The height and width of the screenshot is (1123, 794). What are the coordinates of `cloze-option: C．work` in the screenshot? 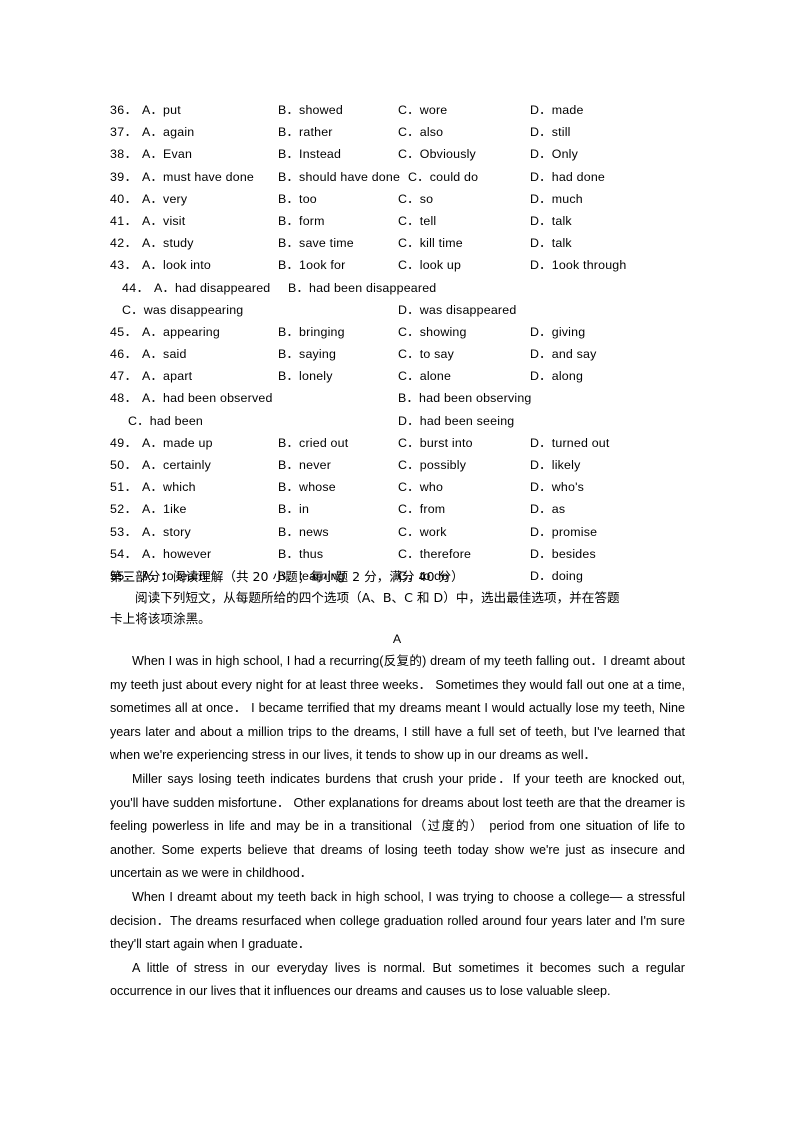 It's located at (422, 532).